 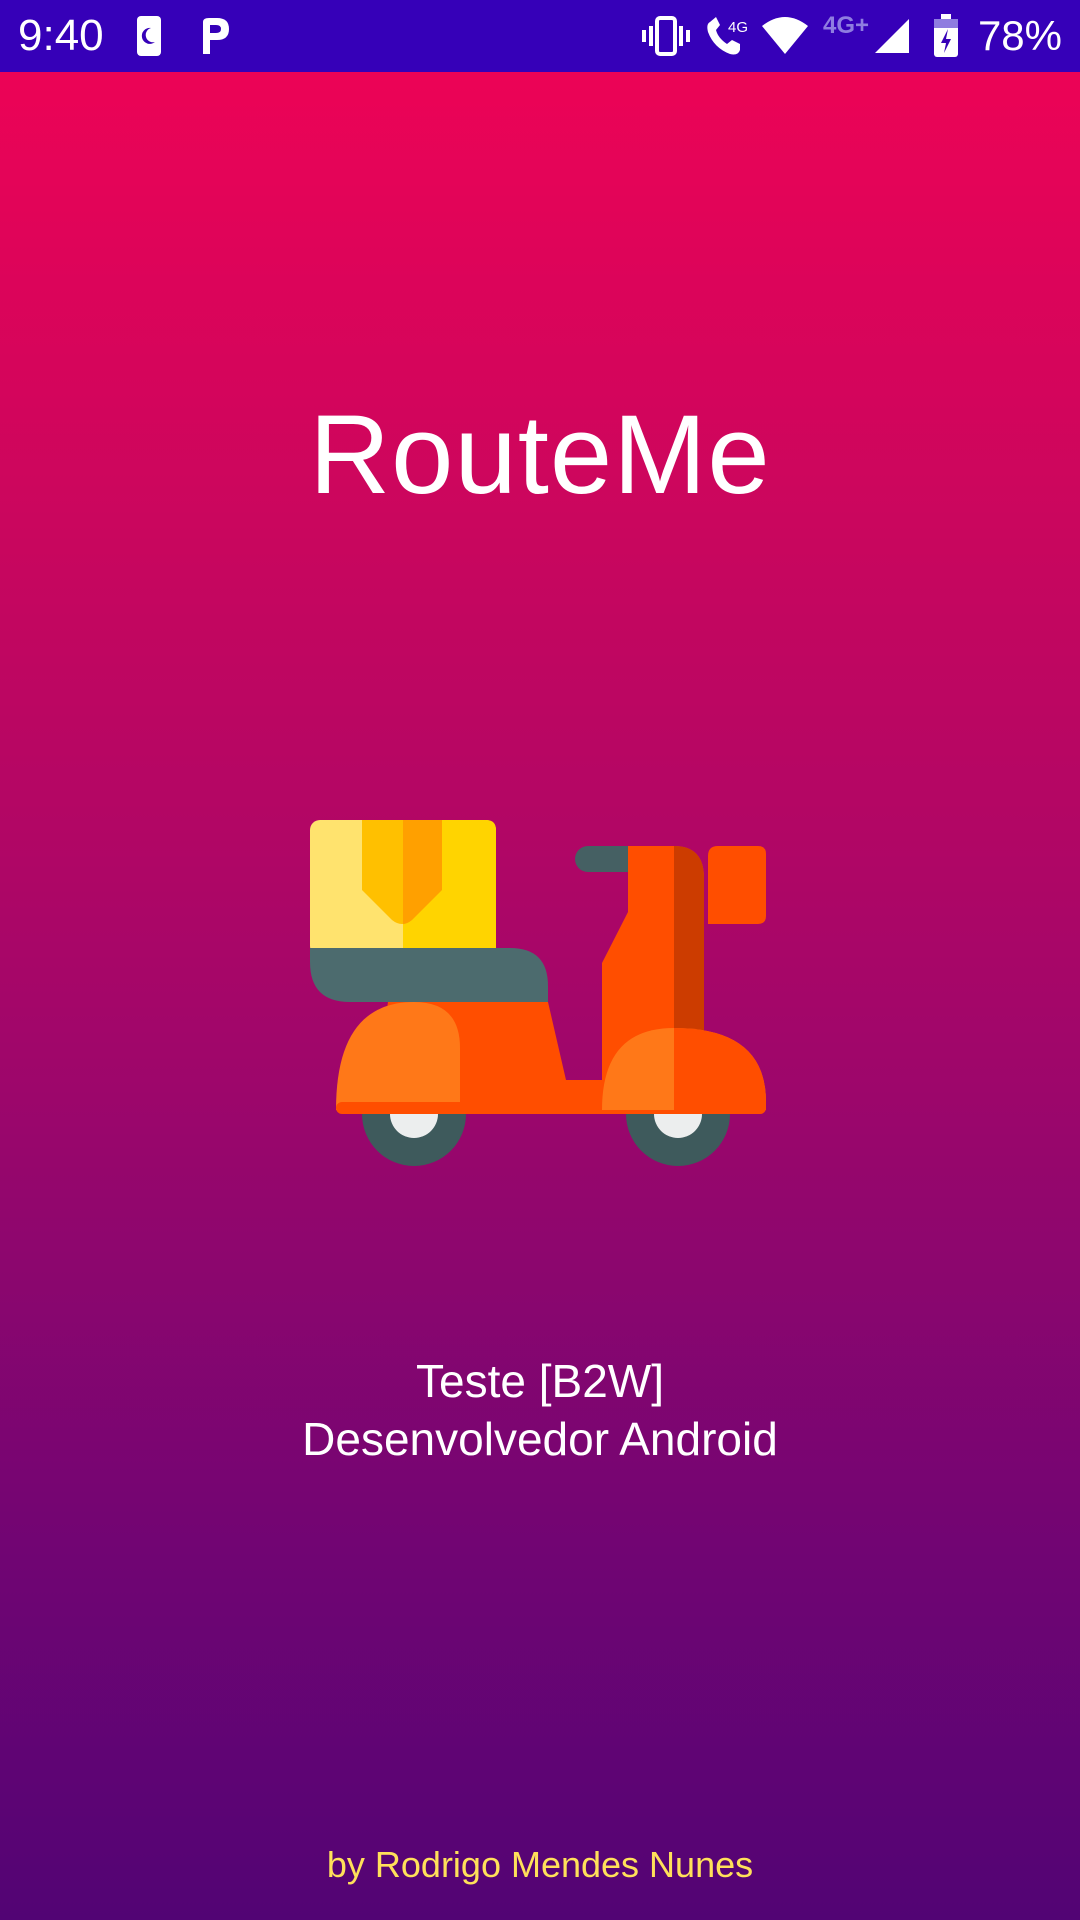 I want to click on wifi-icon, so click(x=785, y=36).